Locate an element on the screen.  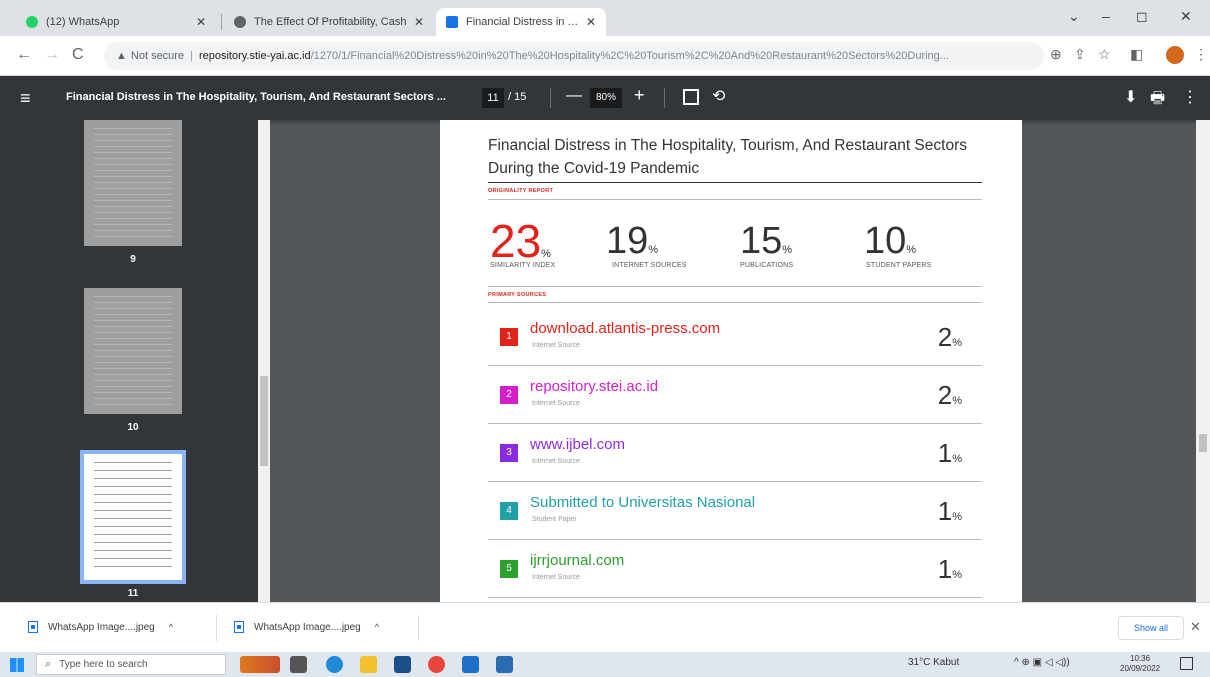
source-name: Submitted to Universitas Nasional is located at coordinates (643, 502).